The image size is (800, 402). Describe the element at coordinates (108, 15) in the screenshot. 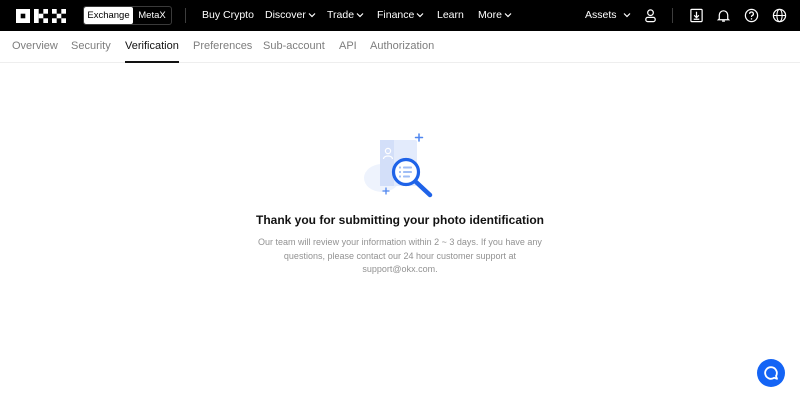

I see `exchange-toggle: Exchange` at that location.